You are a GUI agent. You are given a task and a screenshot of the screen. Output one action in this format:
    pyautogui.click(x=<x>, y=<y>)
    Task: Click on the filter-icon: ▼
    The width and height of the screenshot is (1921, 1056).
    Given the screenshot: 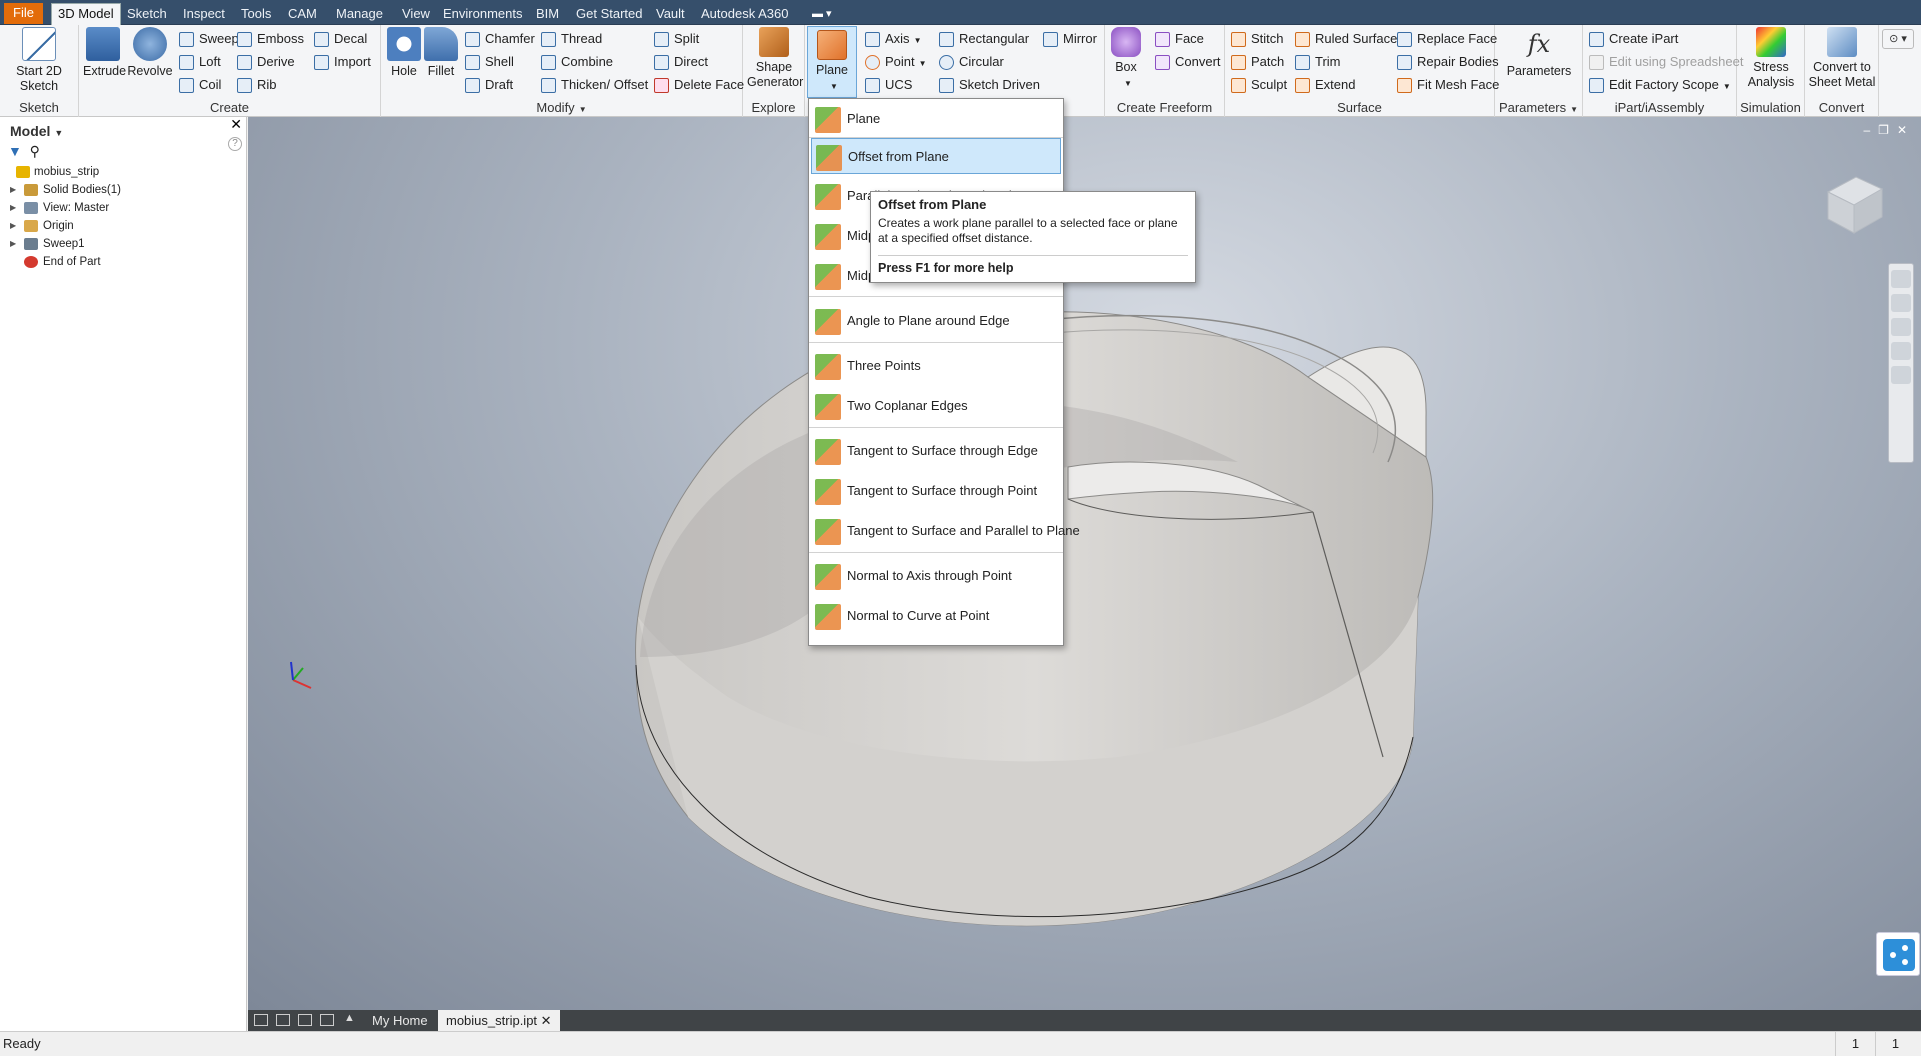 What is the action you would take?
    pyautogui.click(x=15, y=151)
    